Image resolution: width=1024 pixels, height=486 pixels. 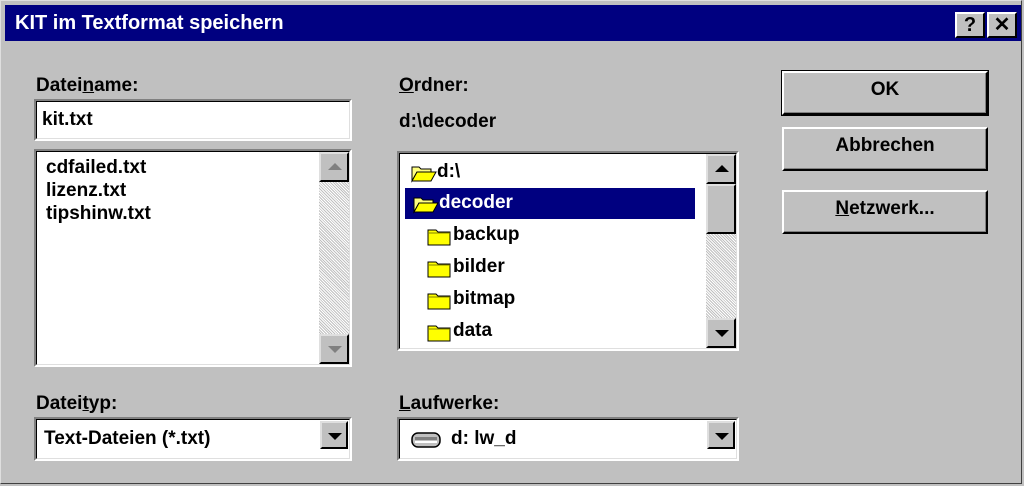 What do you see at coordinates (127, 438) in the screenshot?
I see `filetype-value: Text-Dateien (*.txt)` at bounding box center [127, 438].